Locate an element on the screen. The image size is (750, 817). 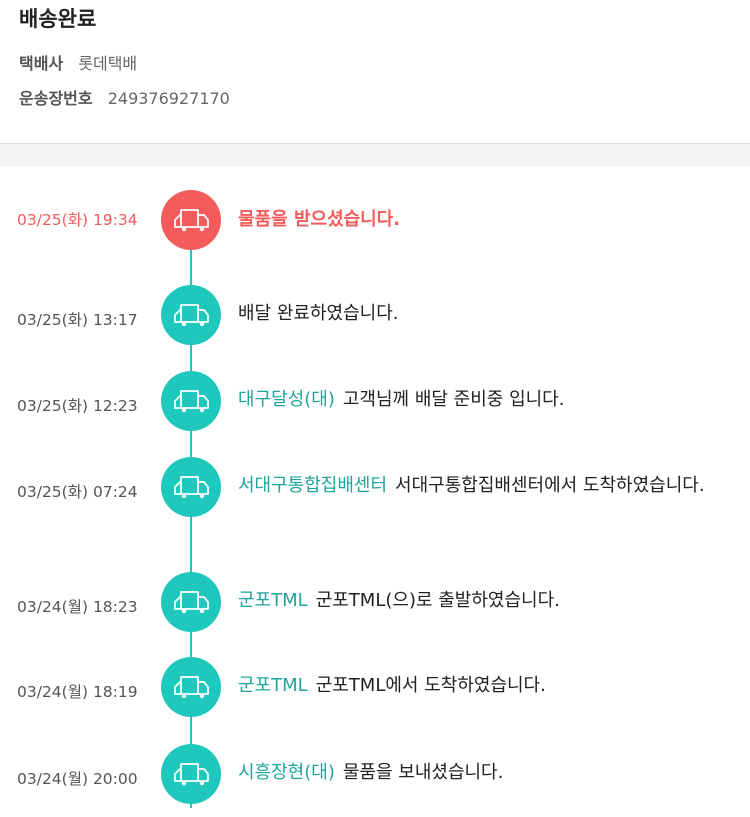
event-message-text: 고객님께 배달 준비중 입니다. is located at coordinates (453, 399).